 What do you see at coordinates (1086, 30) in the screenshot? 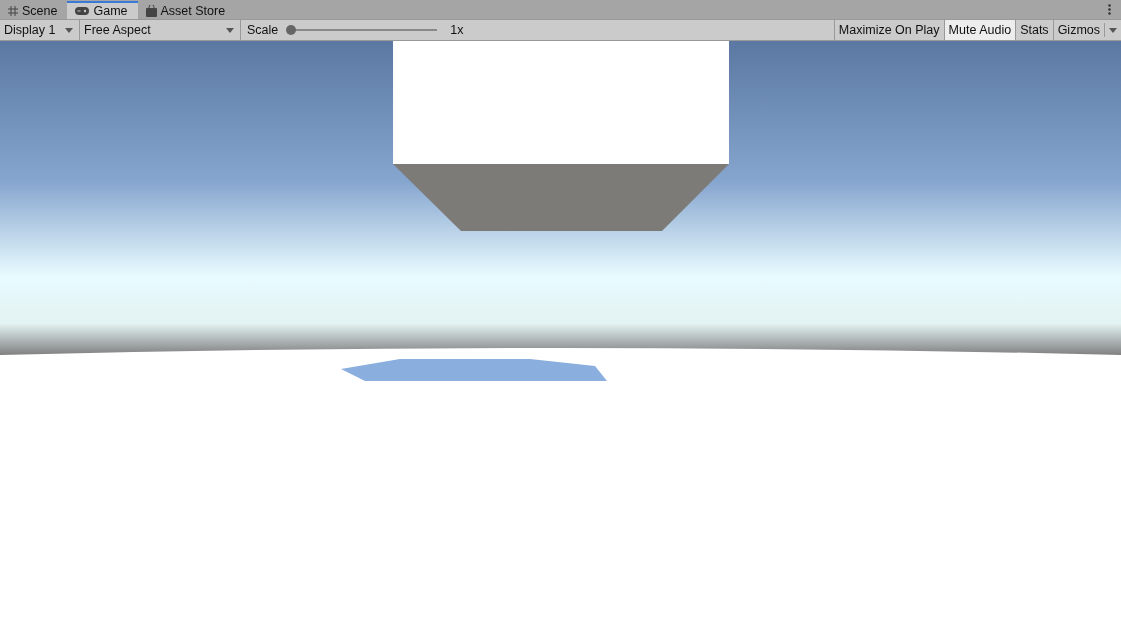
I see `gizmos-dropdown: Gizmos` at bounding box center [1086, 30].